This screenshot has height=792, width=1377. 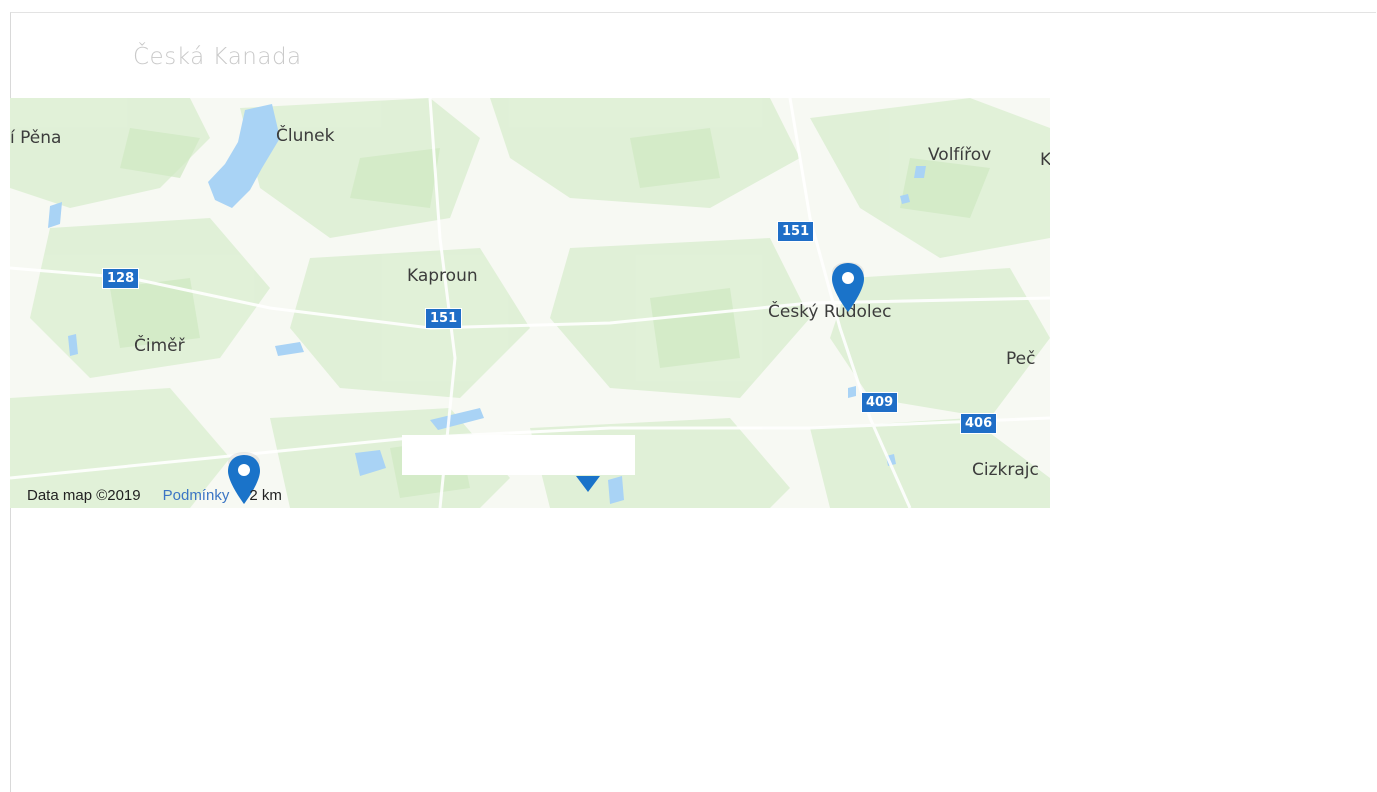 What do you see at coordinates (217, 57) in the screenshot?
I see `page-title: Česká Kanada` at bounding box center [217, 57].